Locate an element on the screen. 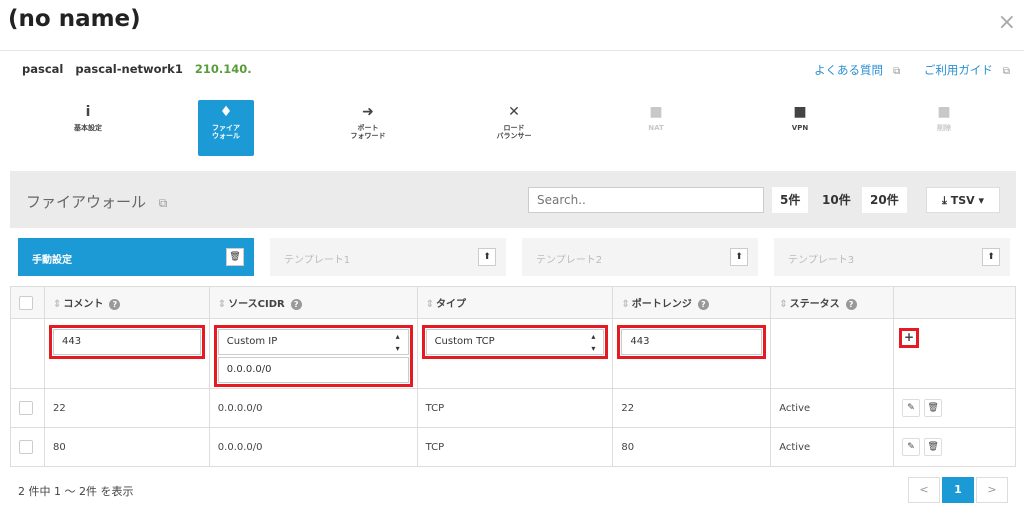 The height and width of the screenshot is (512, 1024). info-icon: i is located at coordinates (88, 112).